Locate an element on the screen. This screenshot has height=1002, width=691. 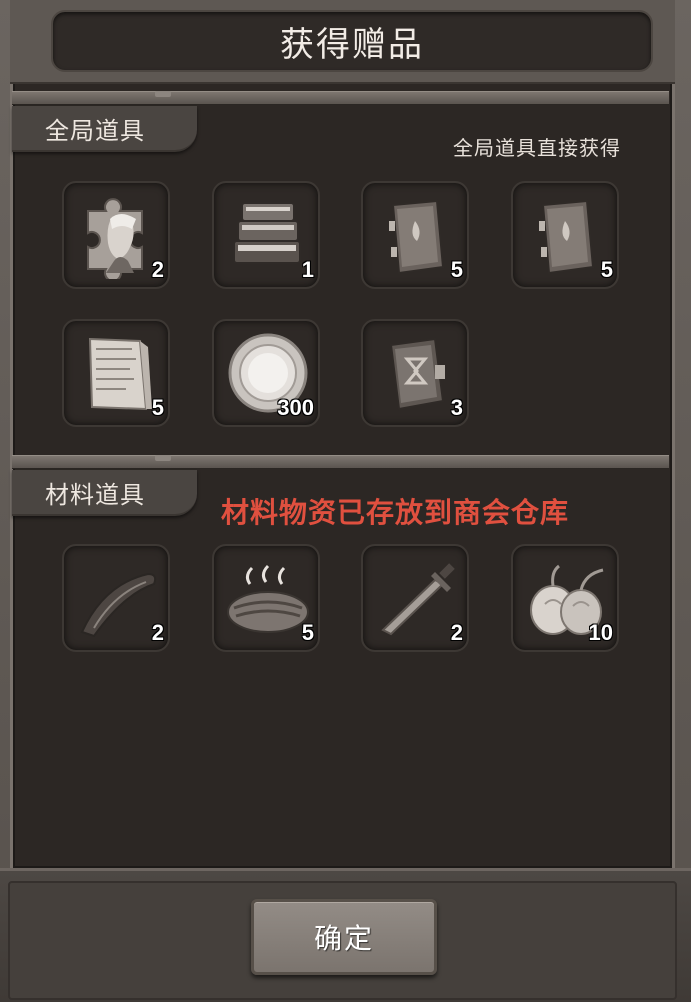
item-slot: 1 is located at coordinates (266, 235).